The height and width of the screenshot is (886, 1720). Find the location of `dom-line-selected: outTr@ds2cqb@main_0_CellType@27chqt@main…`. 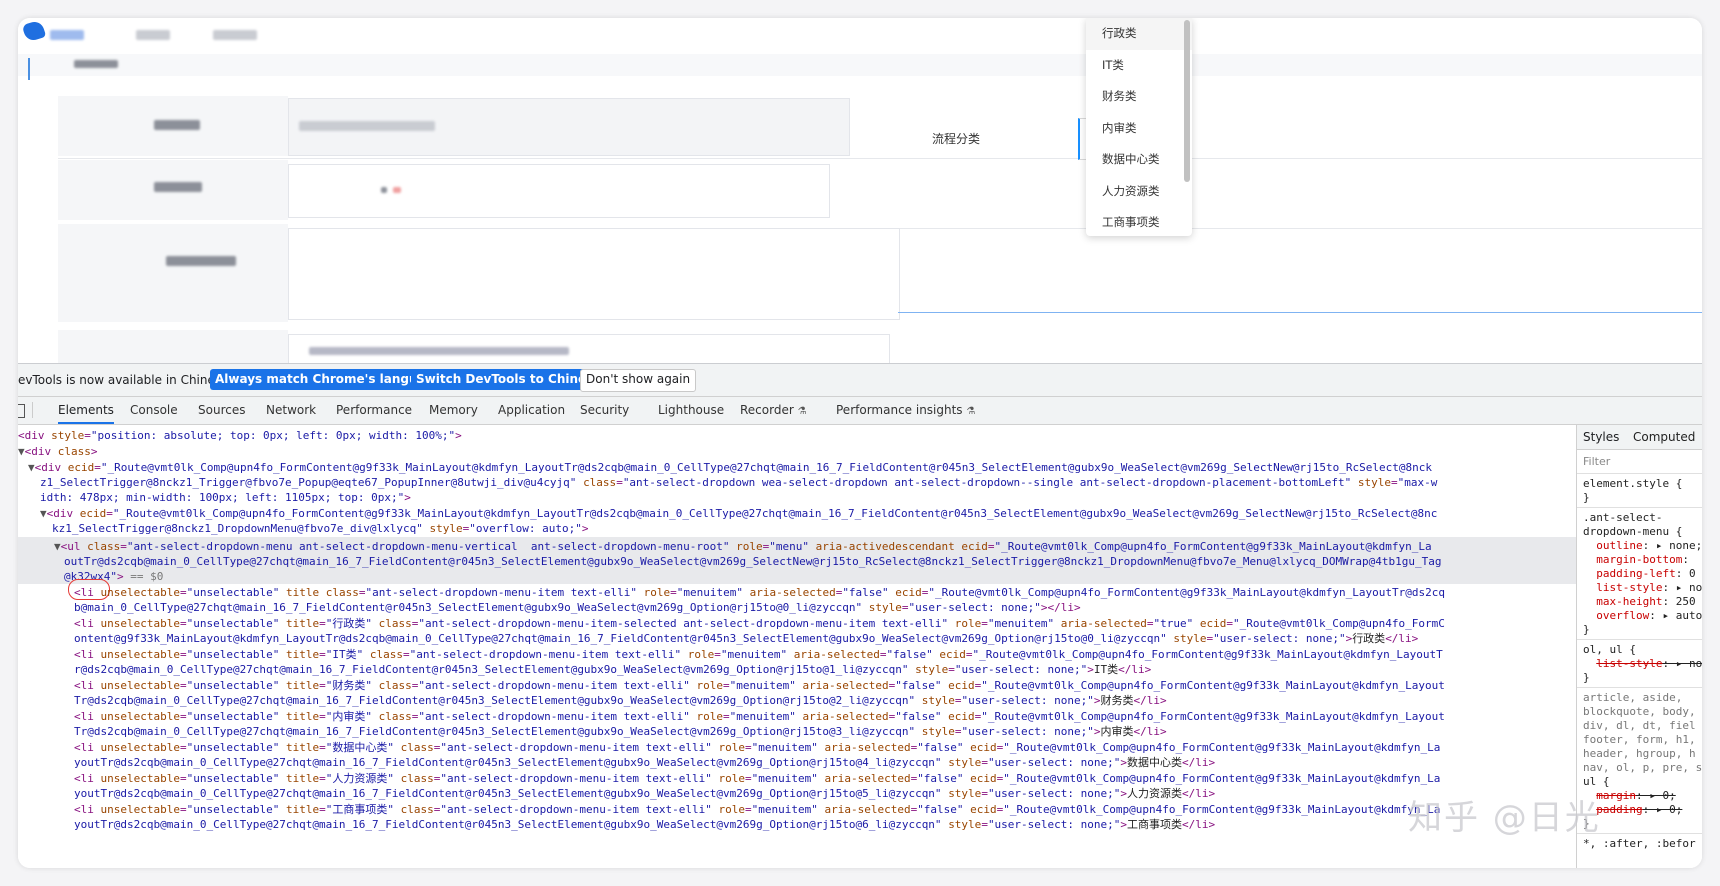

dom-line-selected: outTr@ds2cqb@main_0_CellType@27chqt@main… is located at coordinates (753, 561).